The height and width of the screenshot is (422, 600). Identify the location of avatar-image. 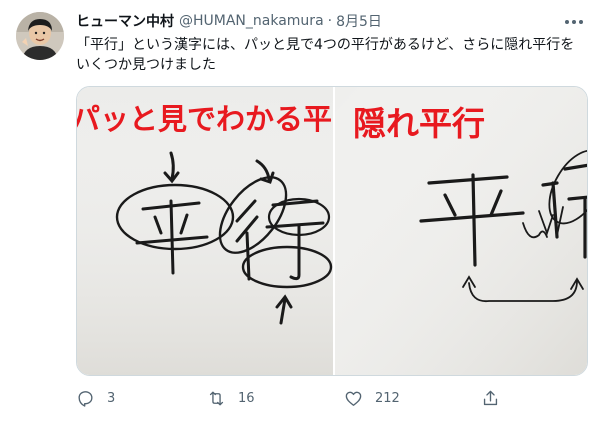
(40, 36).